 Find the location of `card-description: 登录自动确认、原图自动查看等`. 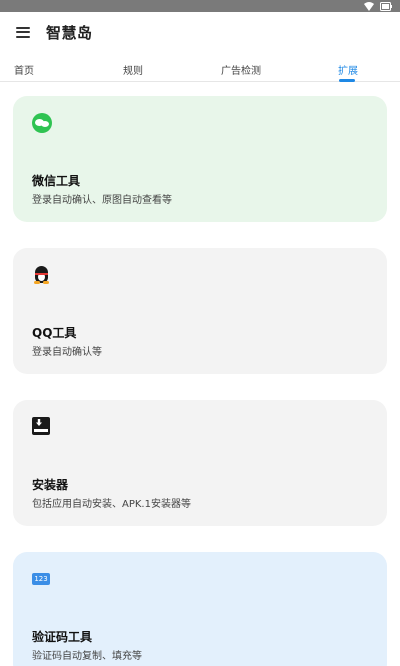

card-description: 登录自动确认、原图自动查看等 is located at coordinates (102, 200).